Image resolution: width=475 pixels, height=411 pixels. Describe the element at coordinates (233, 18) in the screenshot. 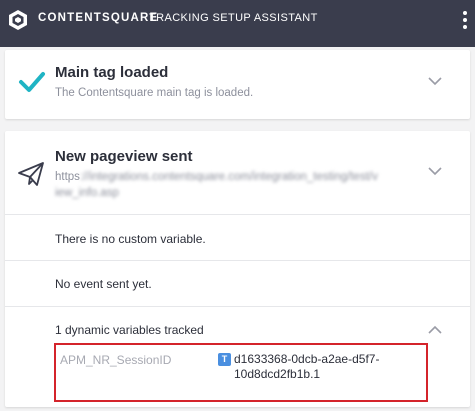

I see `app-title: TRACKING SETUP ASSISTANT` at that location.